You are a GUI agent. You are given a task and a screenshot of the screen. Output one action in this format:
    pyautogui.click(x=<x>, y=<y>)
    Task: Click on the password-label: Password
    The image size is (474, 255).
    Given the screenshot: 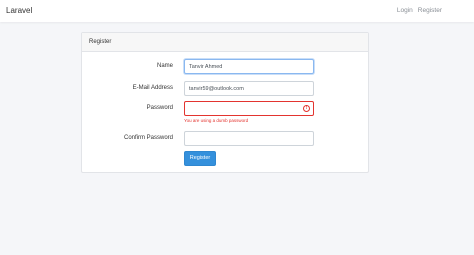 What is the action you would take?
    pyautogui.click(x=159, y=108)
    